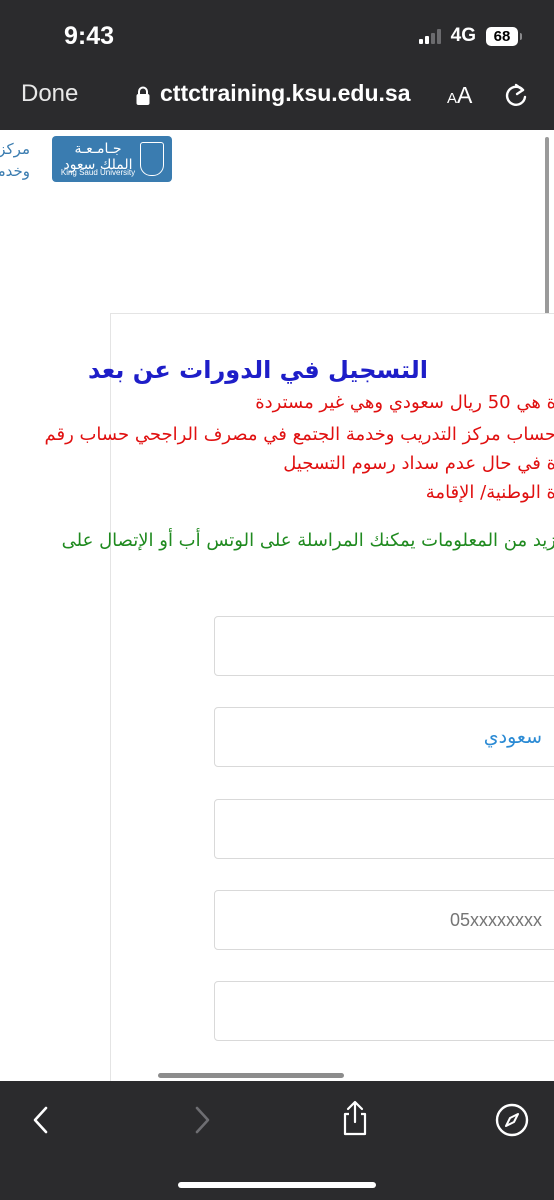 This screenshot has width=554, height=1200. I want to click on logo-english: King Saud University, so click(98, 172).